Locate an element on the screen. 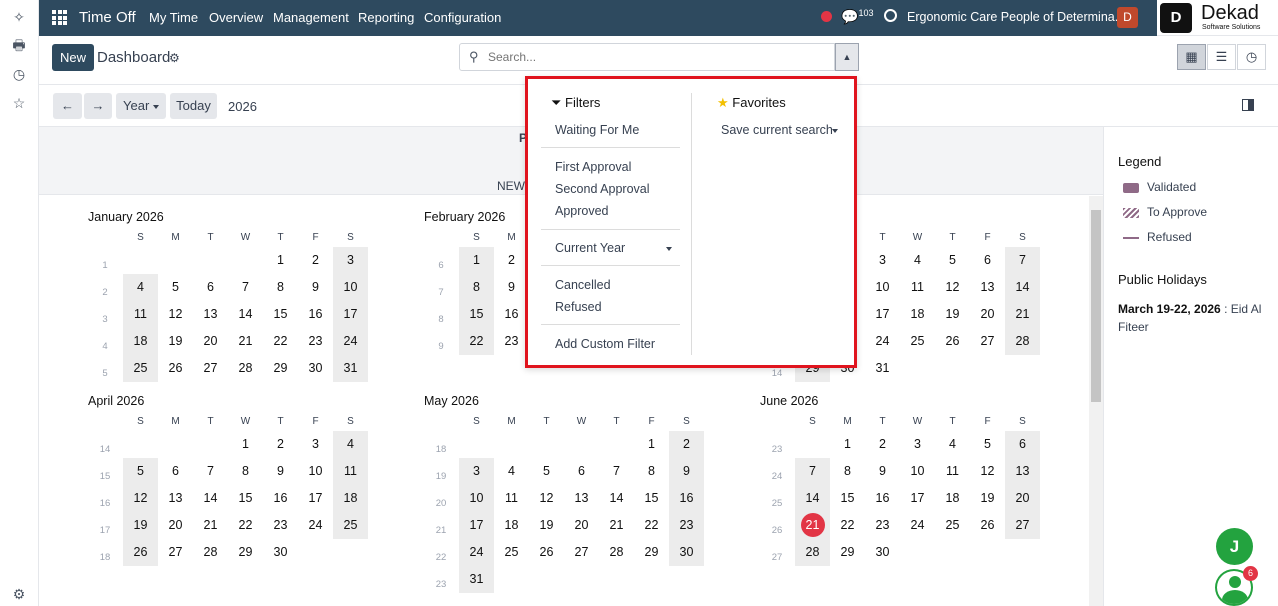 Image resolution: width=1278 pixels, height=606 pixels. cash-register-icon: 🖶 is located at coordinates (19, 45).